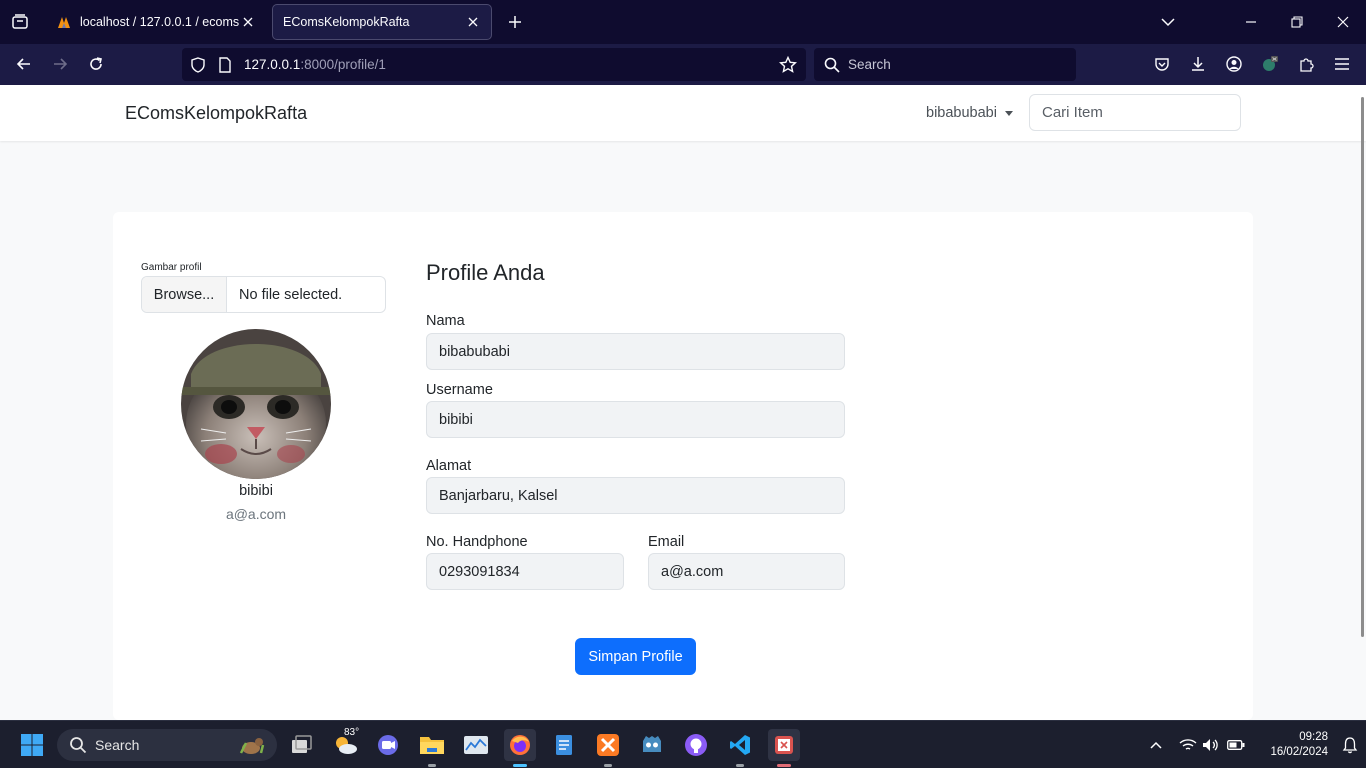 The width and height of the screenshot is (1366, 768). I want to click on minimize-button, so click(1251, 22).